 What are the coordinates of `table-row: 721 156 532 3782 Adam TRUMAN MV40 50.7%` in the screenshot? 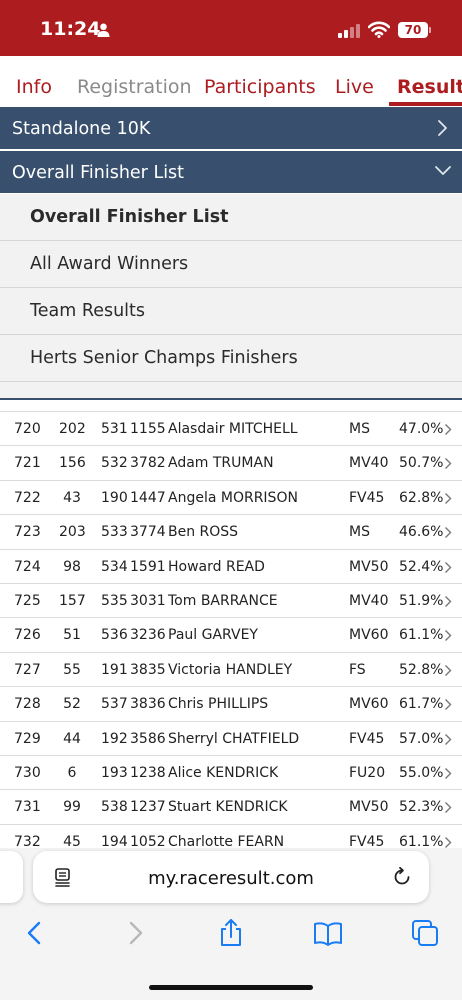 It's located at (231, 462).